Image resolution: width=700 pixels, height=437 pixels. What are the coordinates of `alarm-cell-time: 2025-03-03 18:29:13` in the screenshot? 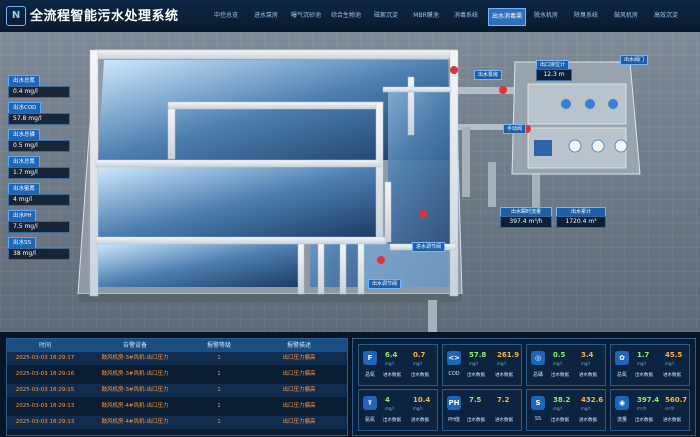 It's located at (45, 406).